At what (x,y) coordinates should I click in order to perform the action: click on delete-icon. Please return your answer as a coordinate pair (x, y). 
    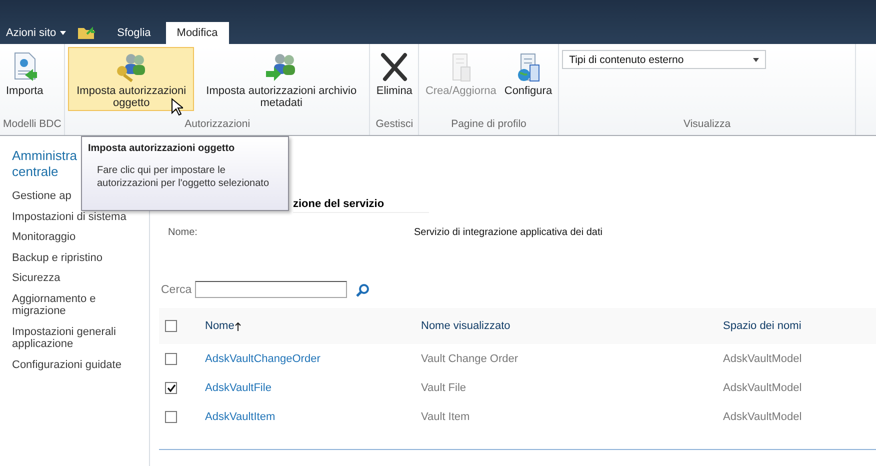
    Looking at the image, I should click on (394, 67).